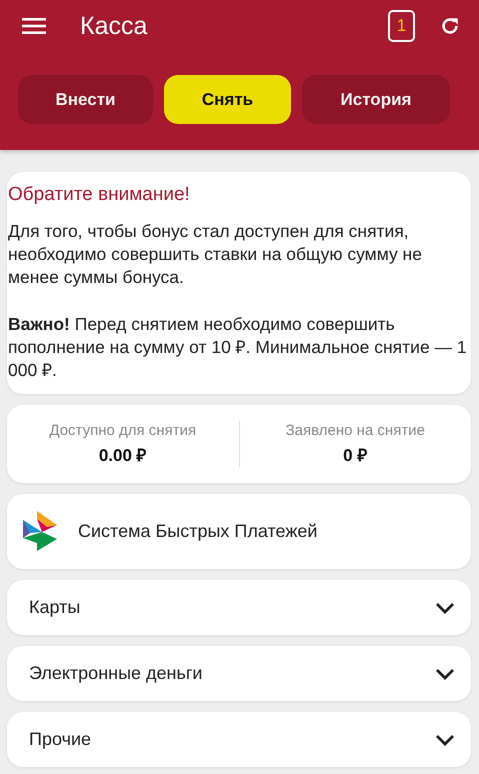 This screenshot has height=774, width=479. I want to click on payment-category: Электронные деньги, so click(239, 673).